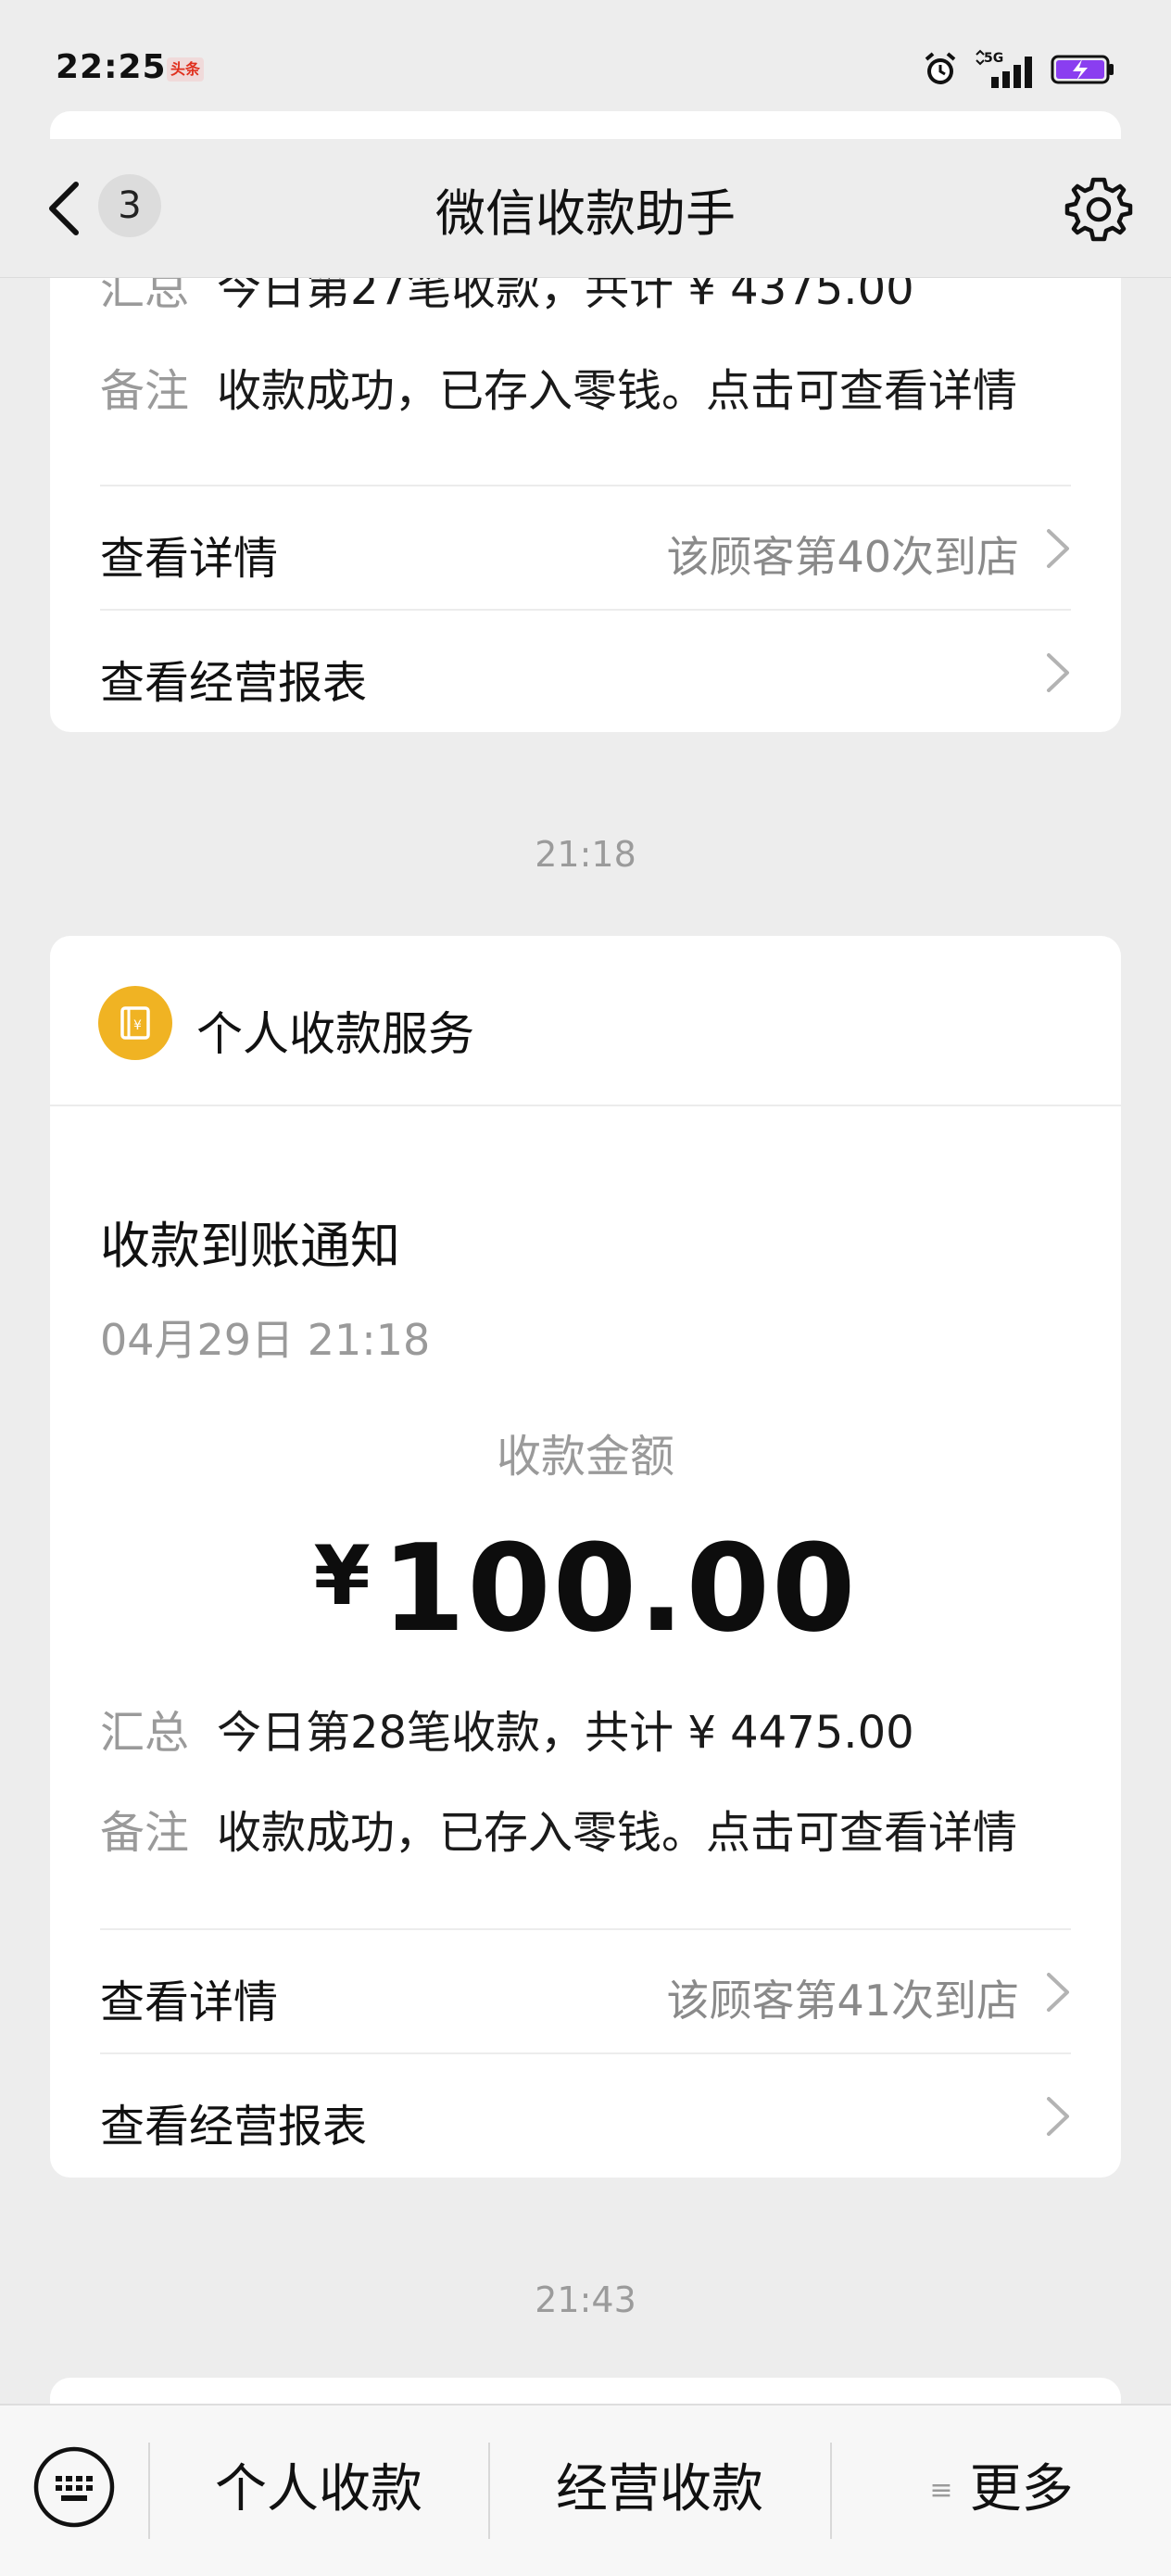 This screenshot has height=2576, width=1171. Describe the element at coordinates (585, 855) in the screenshot. I see `message-timestamp: 21:18` at that location.